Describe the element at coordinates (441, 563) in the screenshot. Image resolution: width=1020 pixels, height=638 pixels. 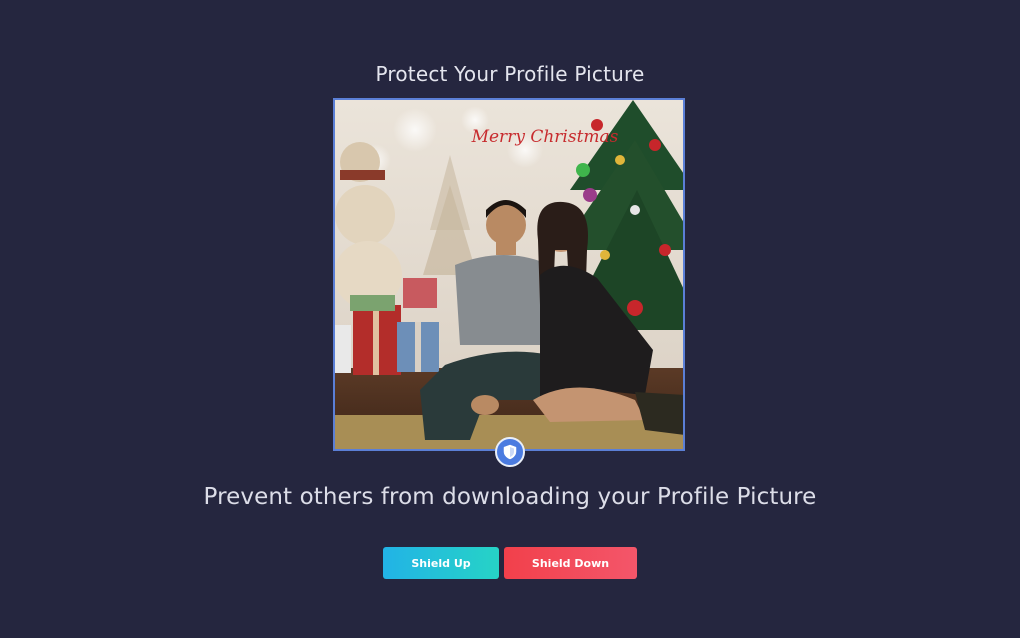
I see `shield-up-button: Shield Up` at that location.